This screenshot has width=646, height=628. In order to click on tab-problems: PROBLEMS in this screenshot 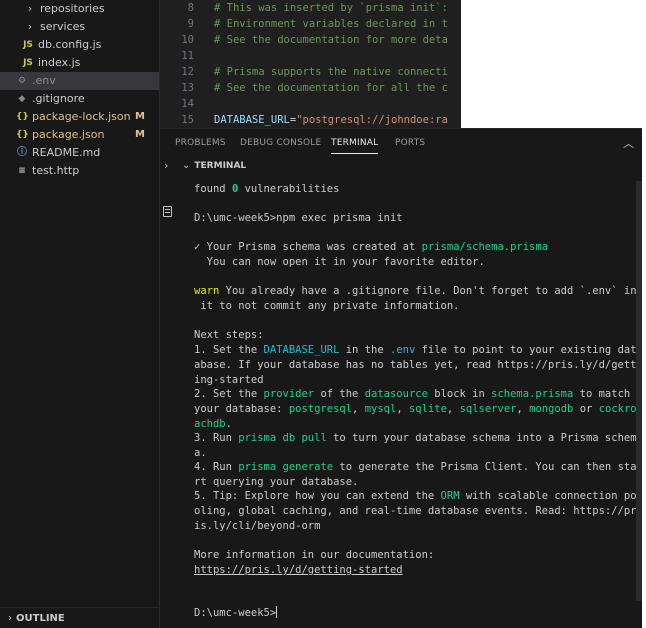, I will do `click(200, 143)`.